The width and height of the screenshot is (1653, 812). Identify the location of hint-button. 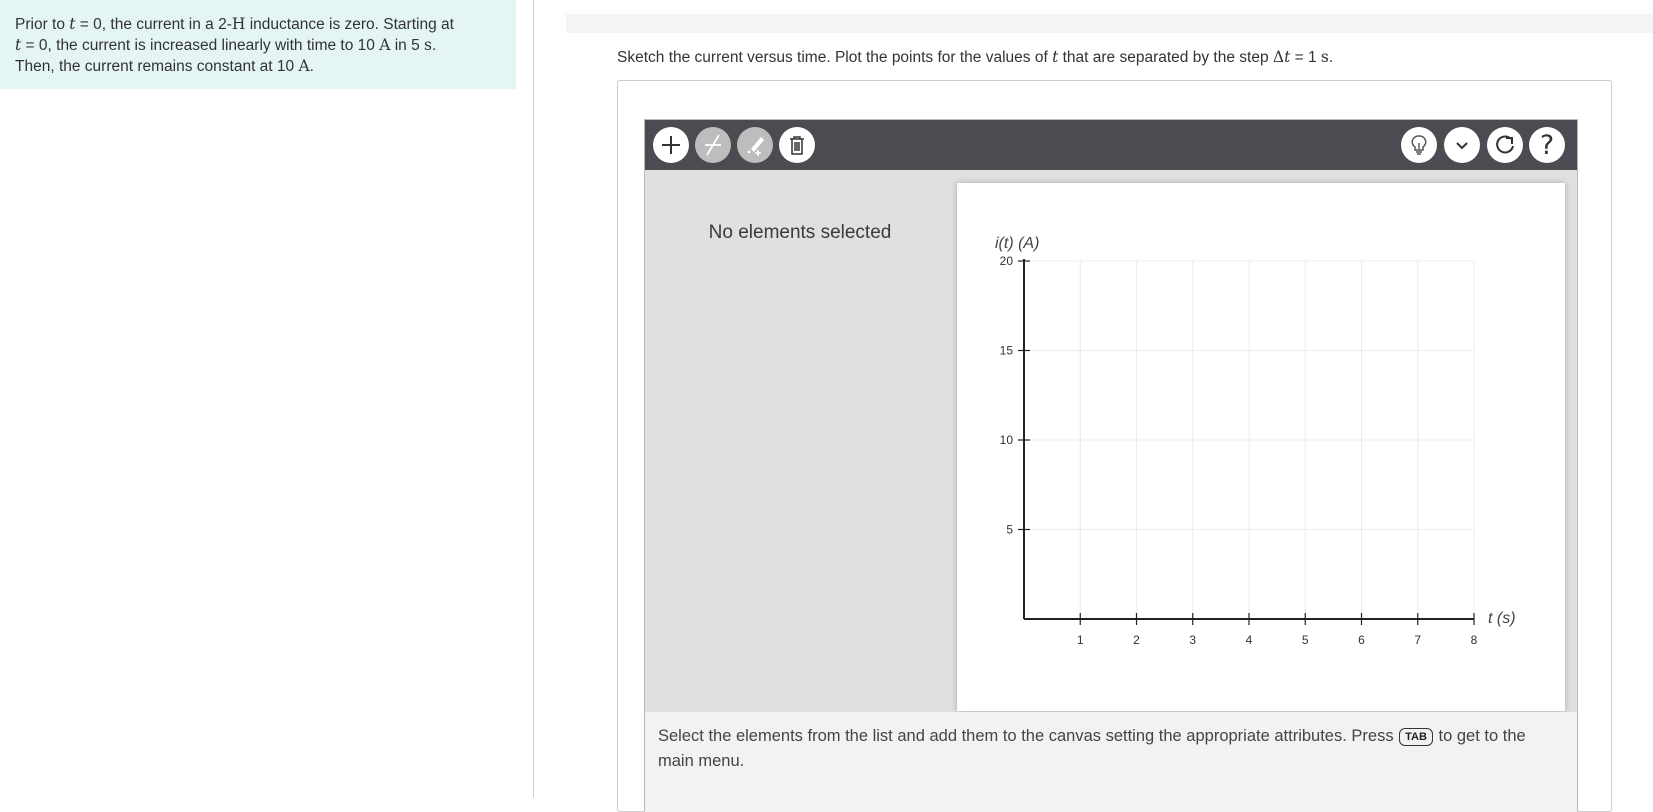
(1419, 145).